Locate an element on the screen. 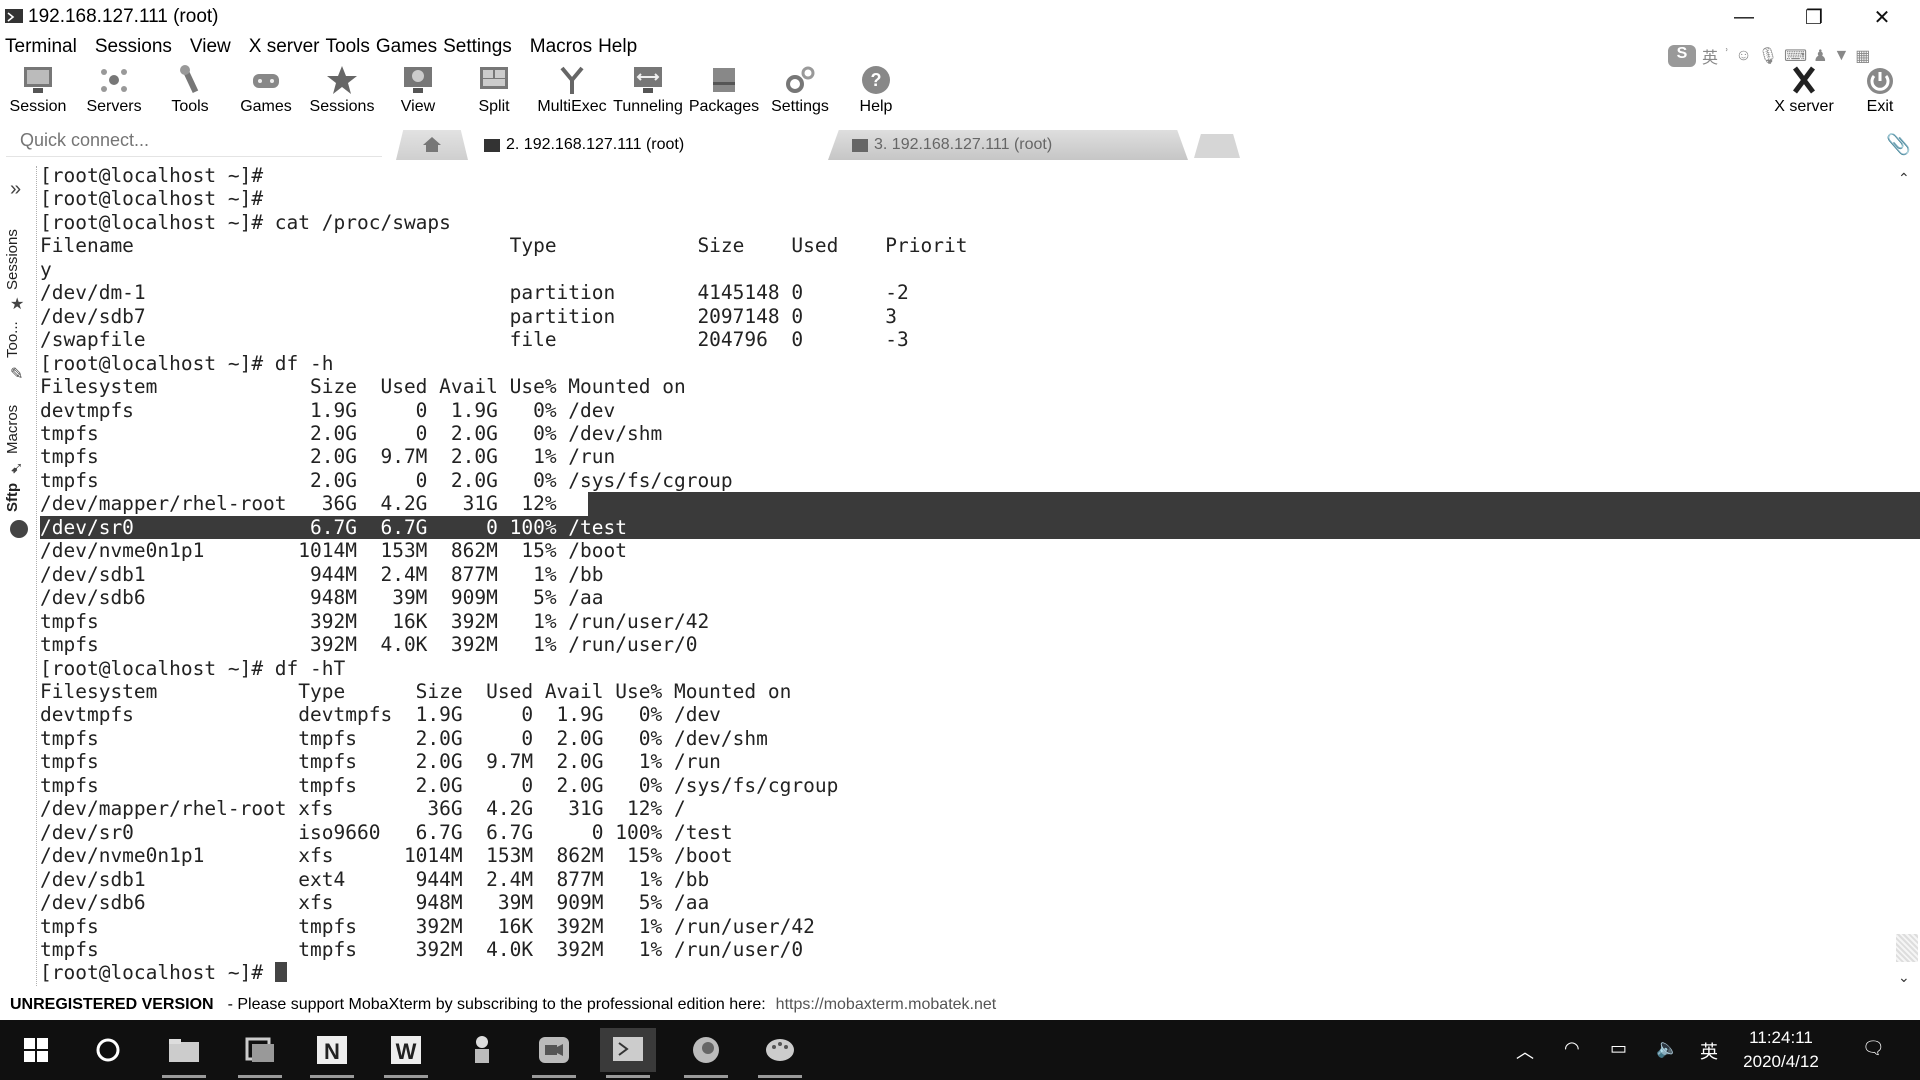 The image size is (1920, 1080). minimize-icon: — is located at coordinates (1744, 16).